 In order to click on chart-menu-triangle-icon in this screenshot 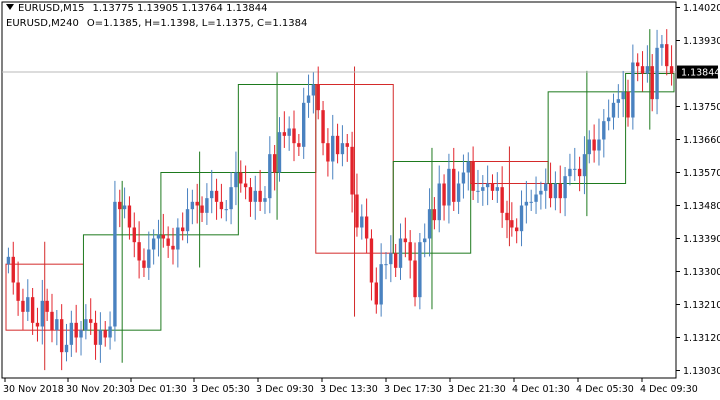, I will do `click(10, 7)`.